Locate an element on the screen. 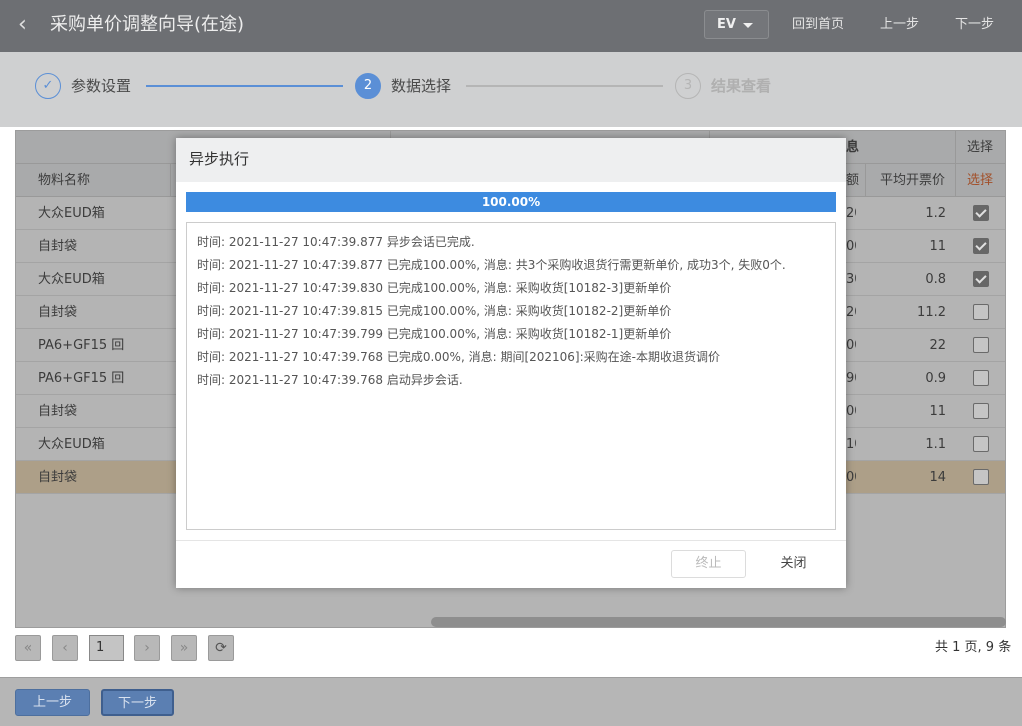 The width and height of the screenshot is (1022, 726). prev-page-icon: ‹ is located at coordinates (65, 648).